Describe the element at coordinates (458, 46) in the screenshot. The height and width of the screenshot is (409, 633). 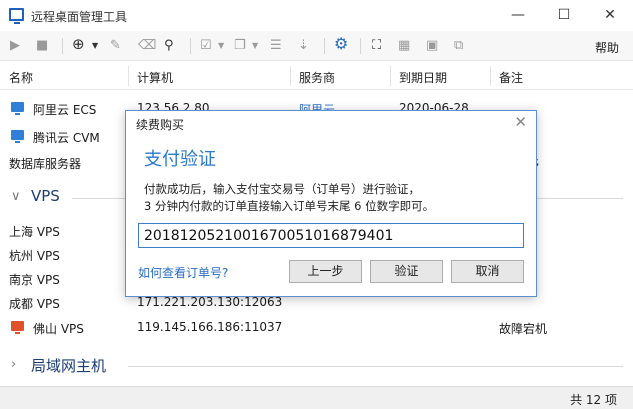
I see `screen-icon: ⧉` at that location.